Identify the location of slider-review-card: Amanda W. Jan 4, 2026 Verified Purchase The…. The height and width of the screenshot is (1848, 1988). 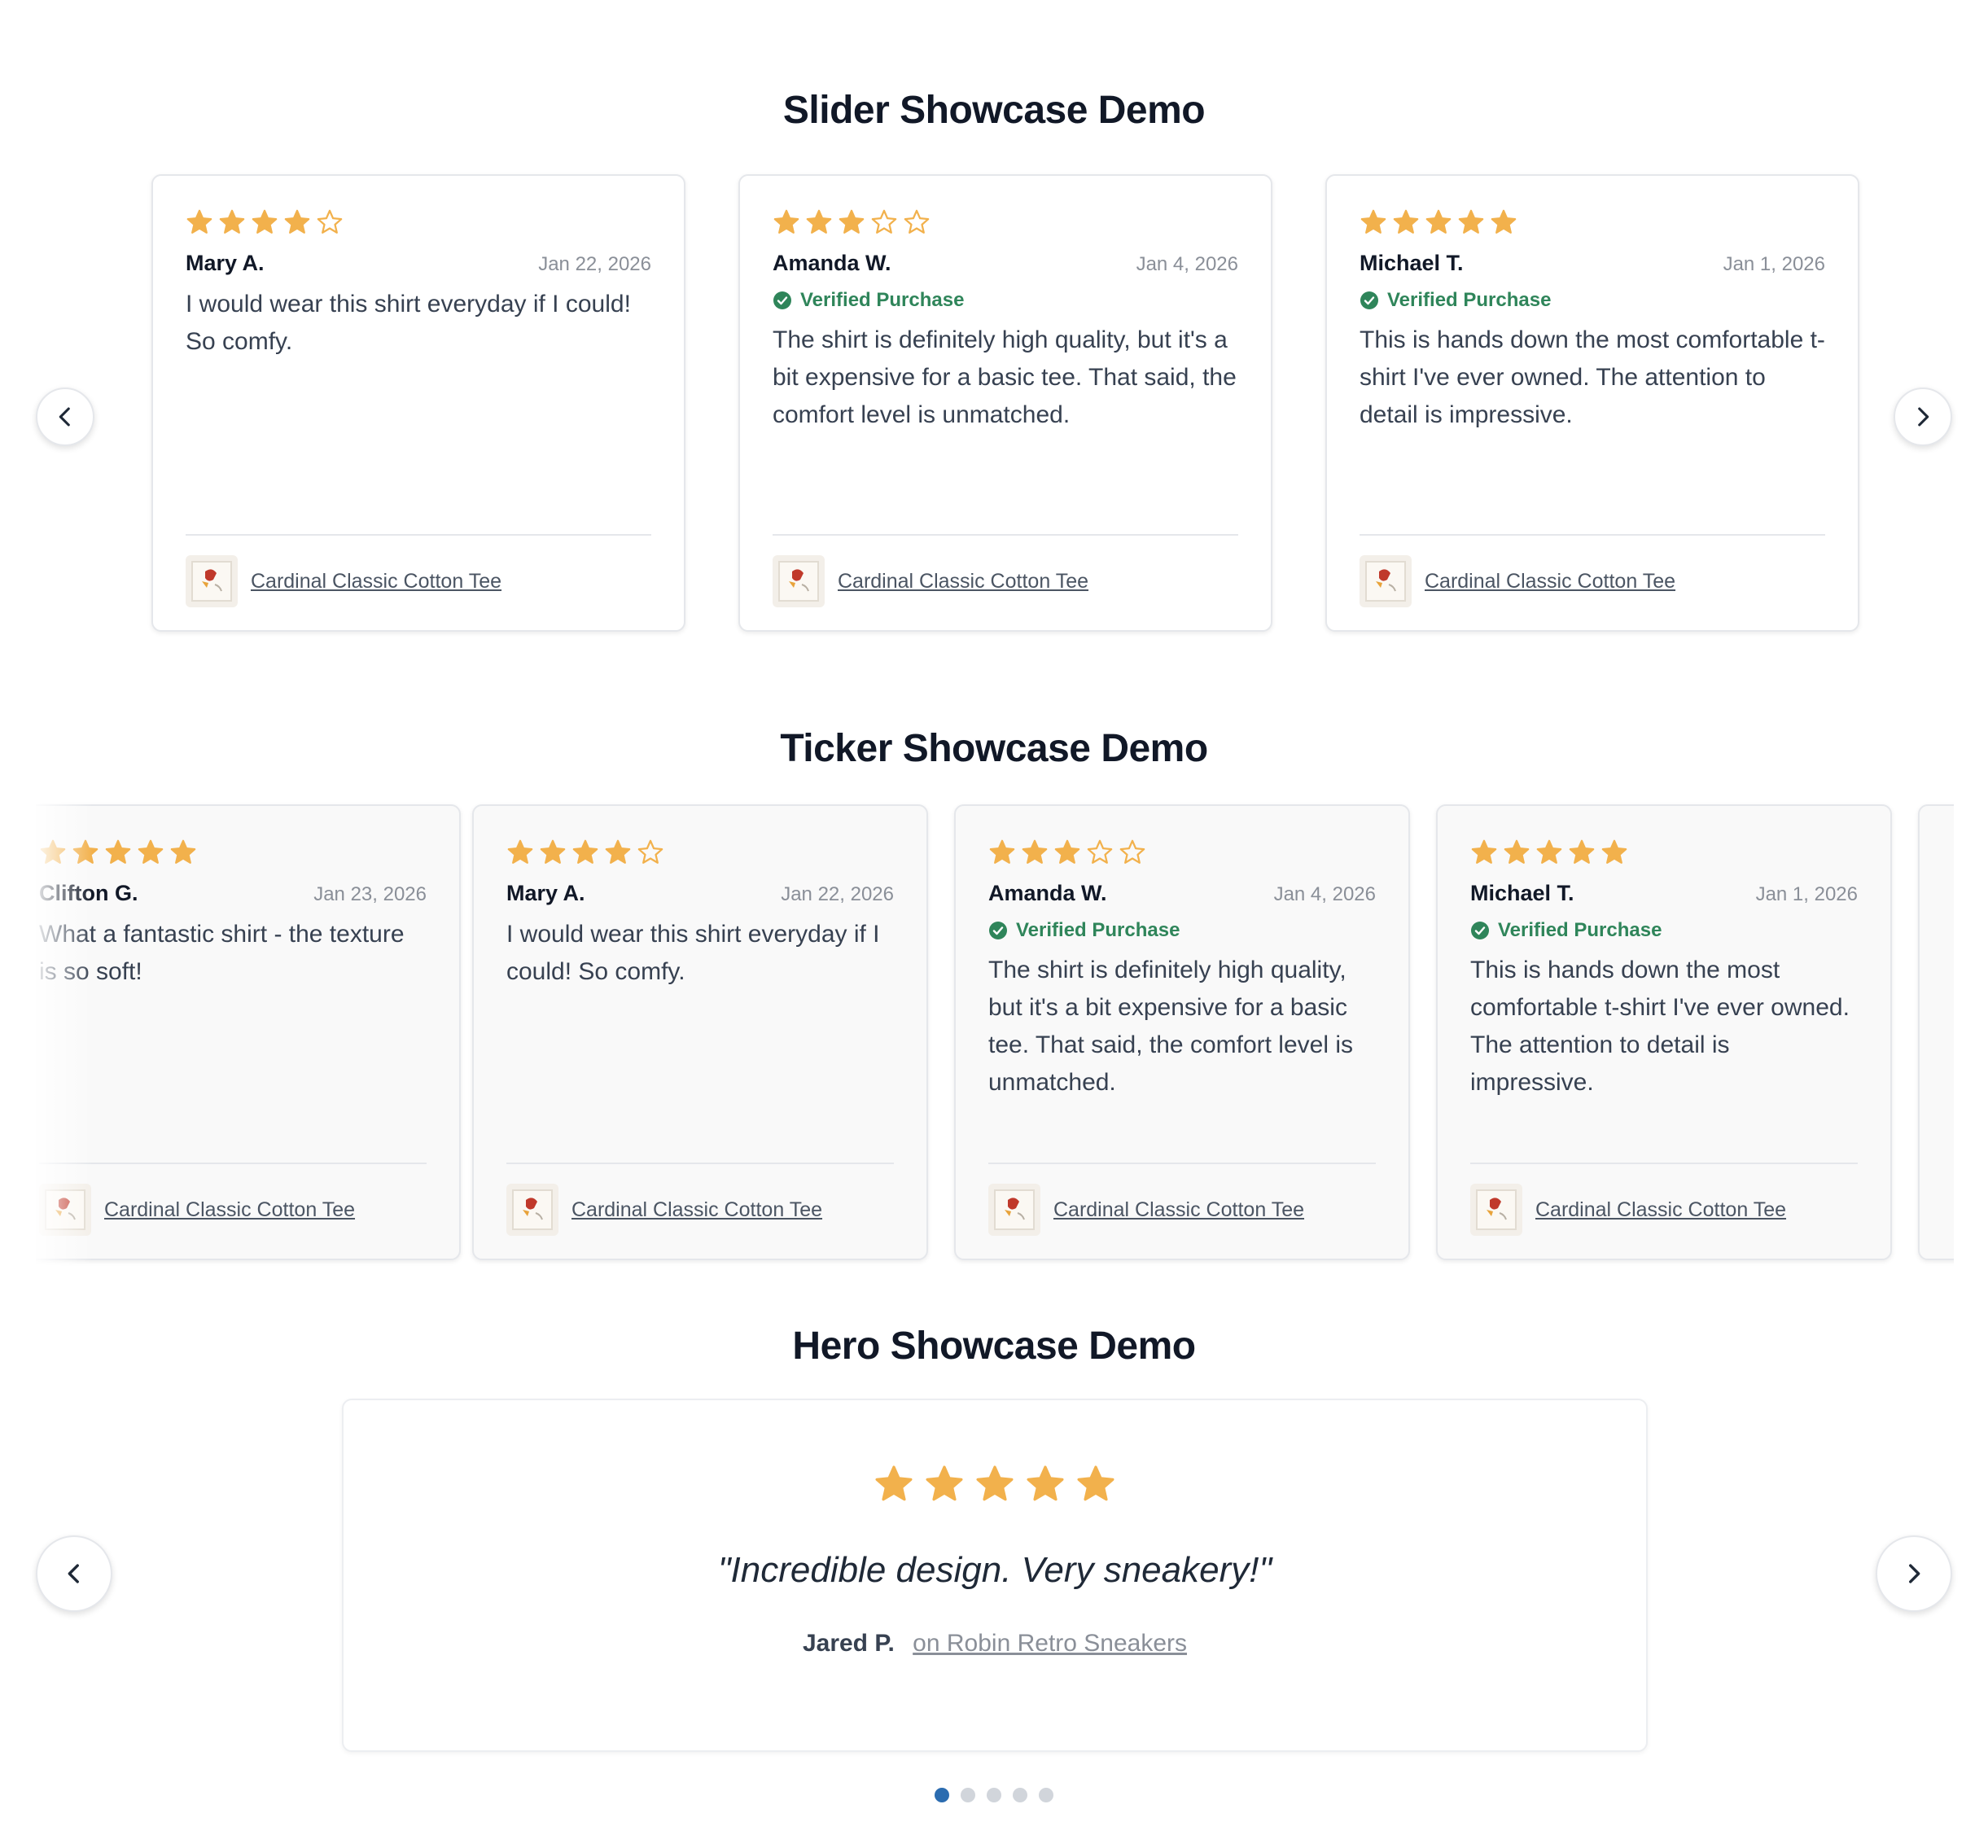
(1005, 403).